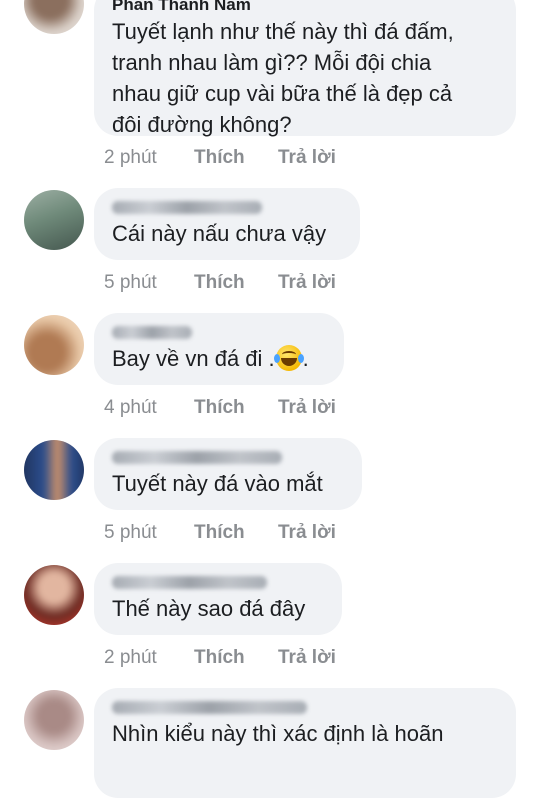 The width and height of the screenshot is (540, 798). Describe the element at coordinates (217, 483) in the screenshot. I see `comment-text: Tuyết này đá vào mắt` at that location.